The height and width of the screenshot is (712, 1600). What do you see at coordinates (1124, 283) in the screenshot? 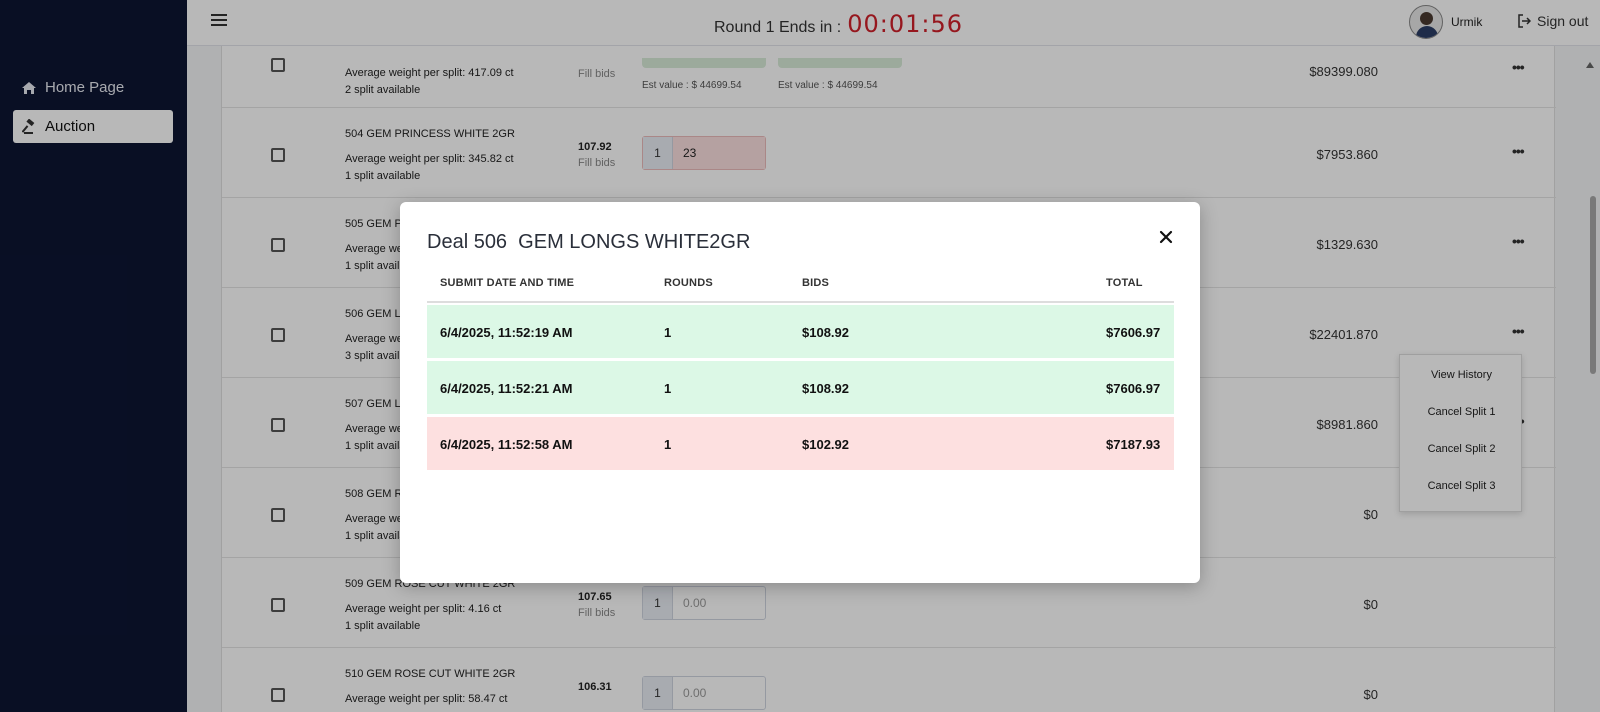
I see `col-header-total: TOTAL` at bounding box center [1124, 283].